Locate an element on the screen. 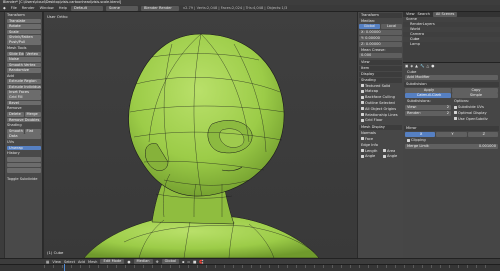 This screenshot has height=271, width=500. backface-culling-checkbox: Backface Culling is located at coordinates (380, 97).